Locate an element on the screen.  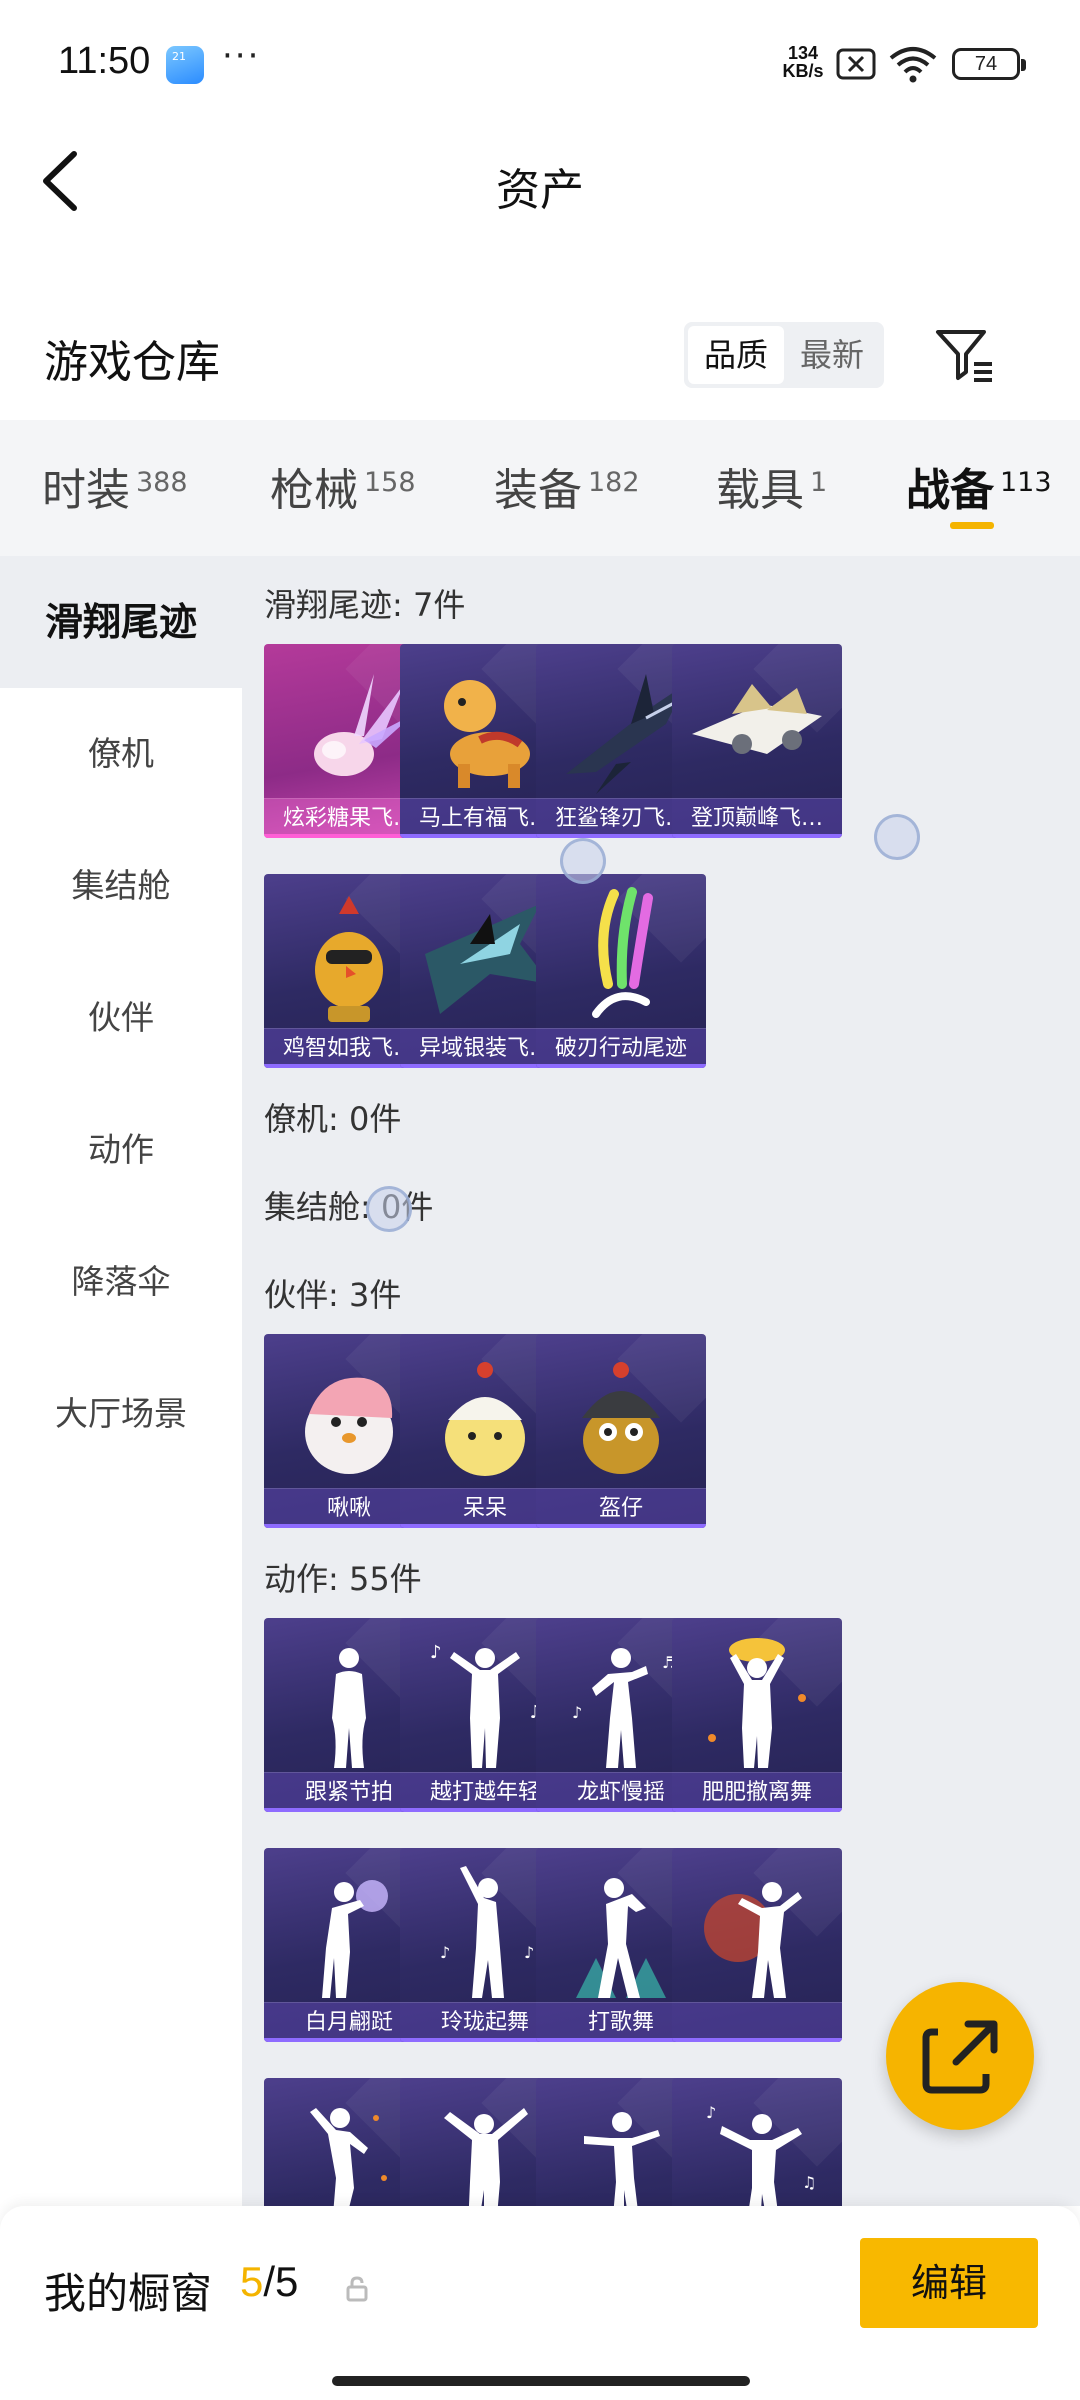
tab-fashion: 时装 388 is located at coordinates (115, 486).